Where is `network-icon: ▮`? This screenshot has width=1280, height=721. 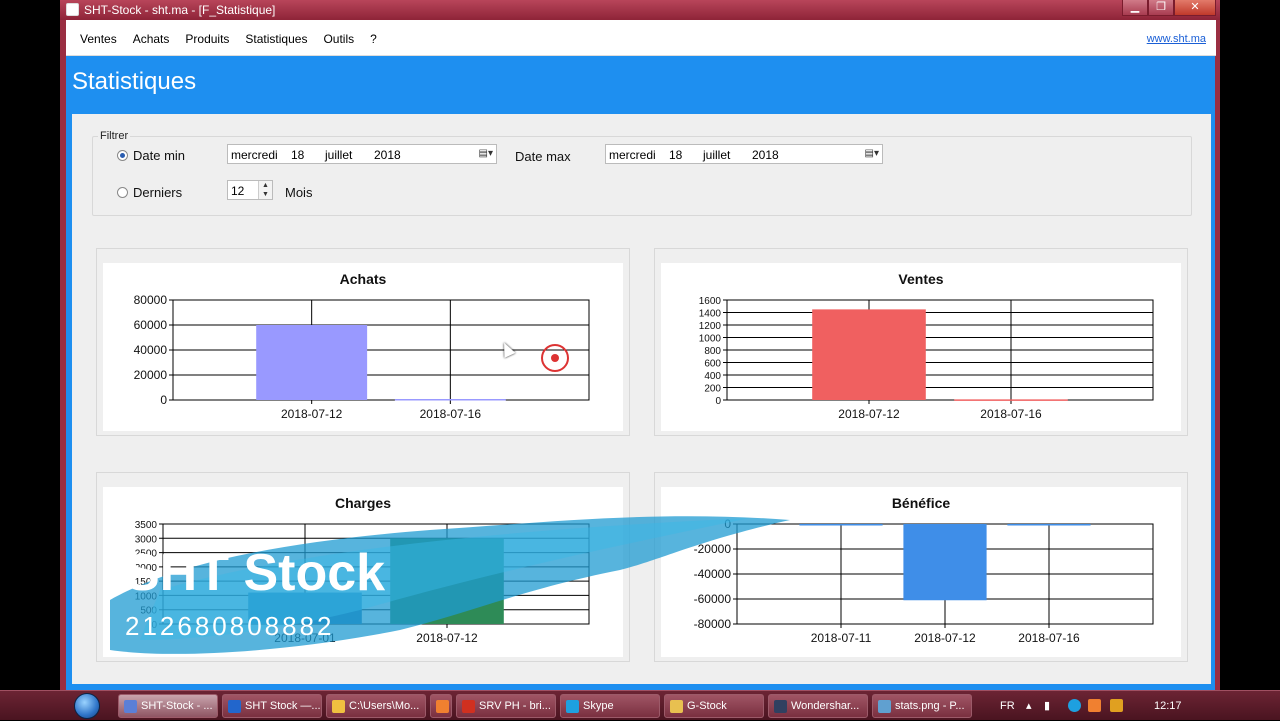 network-icon: ▮ is located at coordinates (1047, 705).